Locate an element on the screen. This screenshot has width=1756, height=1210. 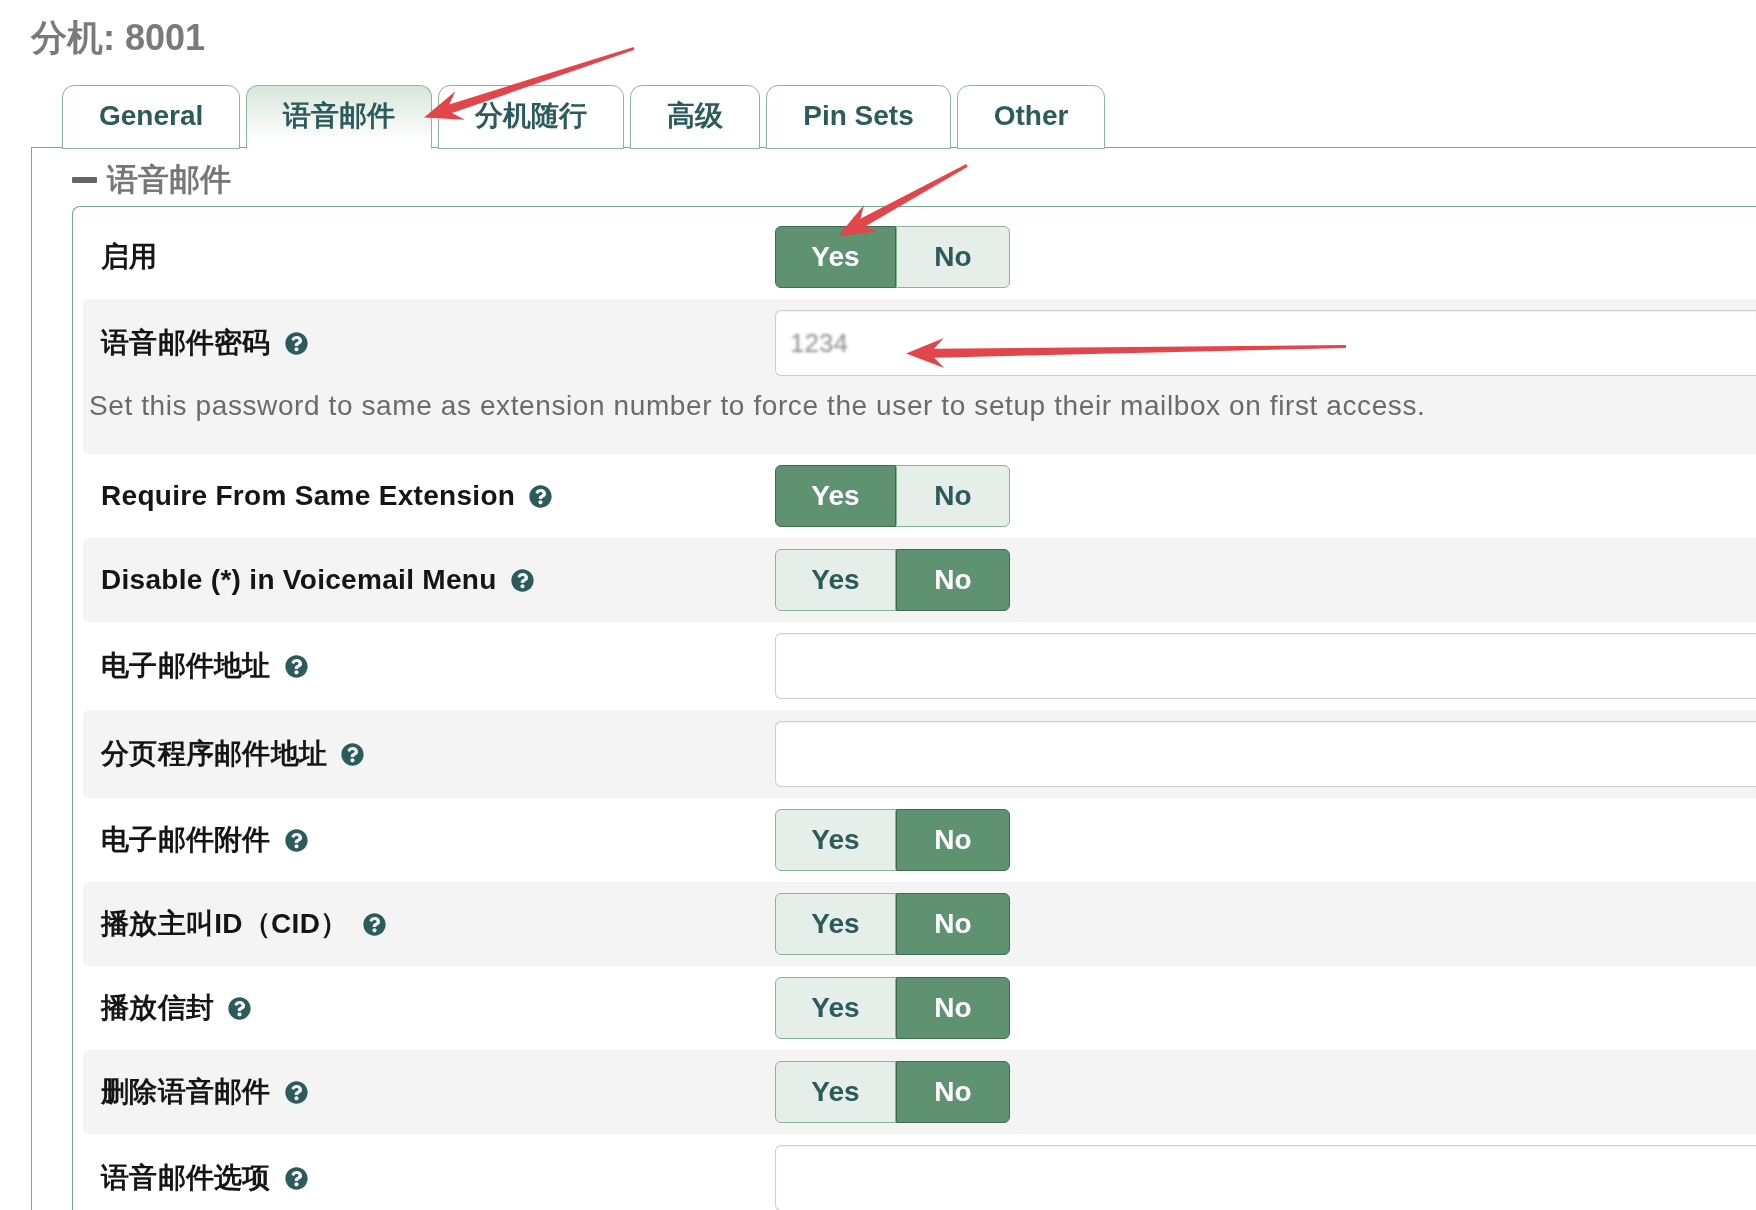
field-label: 电子邮件地址 is located at coordinates (186, 666).